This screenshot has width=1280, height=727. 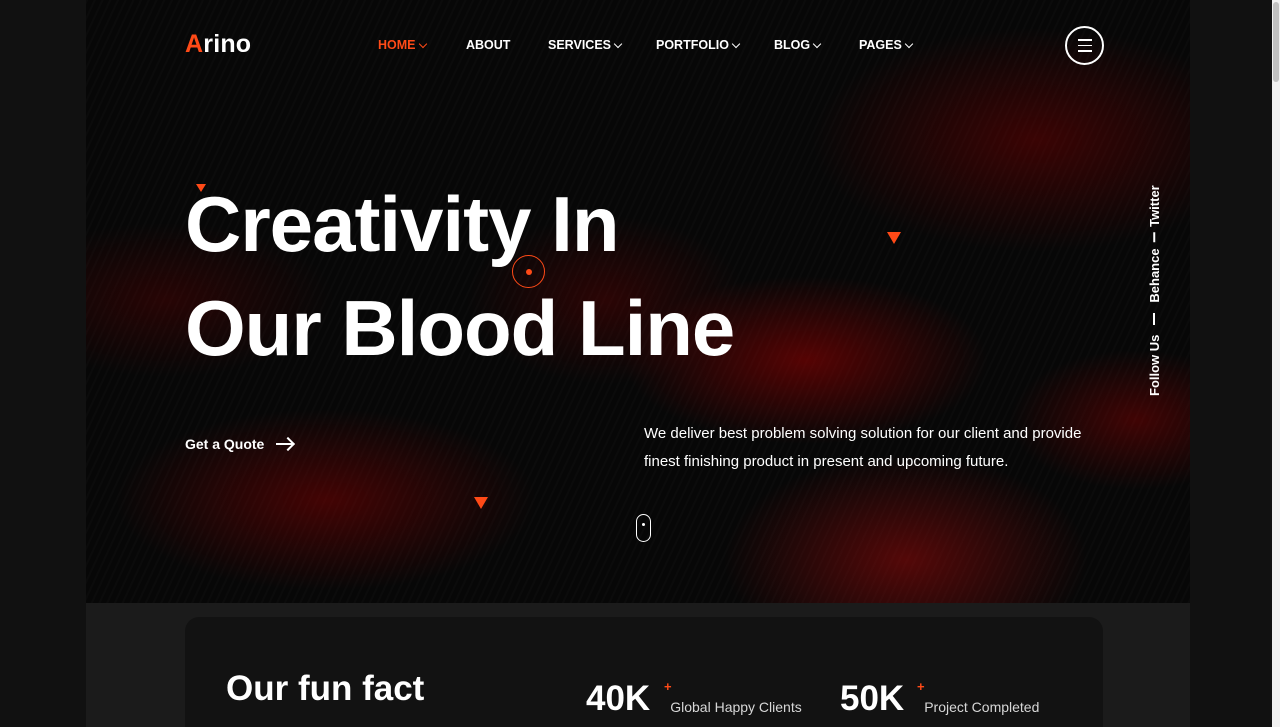 What do you see at coordinates (1276, 363) in the screenshot?
I see `scrollbar` at bounding box center [1276, 363].